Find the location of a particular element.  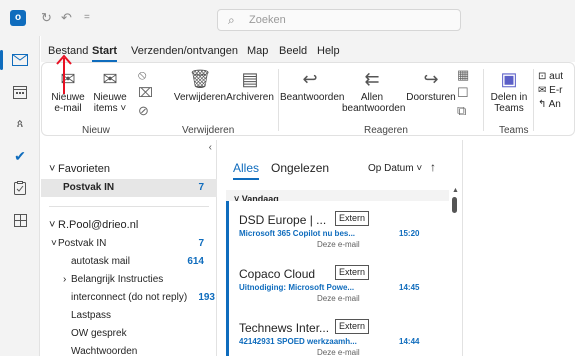

ignore-icon: ⦸ is located at coordinates (142, 75).